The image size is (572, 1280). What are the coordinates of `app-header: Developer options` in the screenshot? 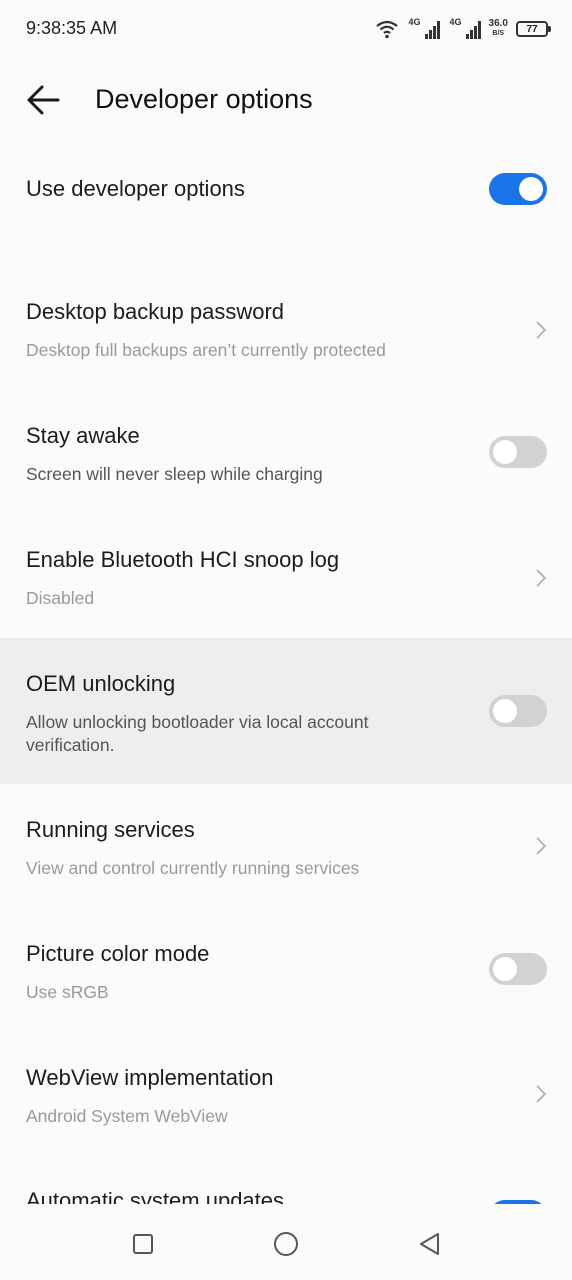 It's located at (286, 100).